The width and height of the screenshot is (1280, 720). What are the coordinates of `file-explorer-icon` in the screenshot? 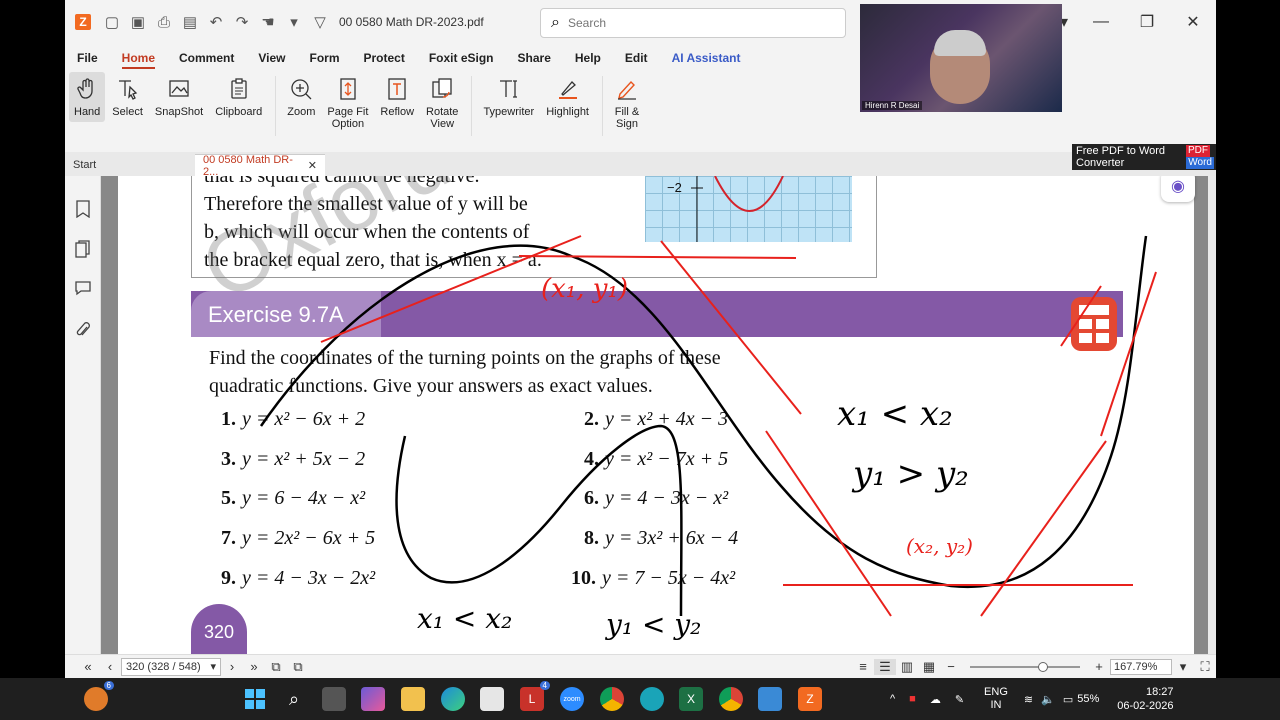 It's located at (413, 699).